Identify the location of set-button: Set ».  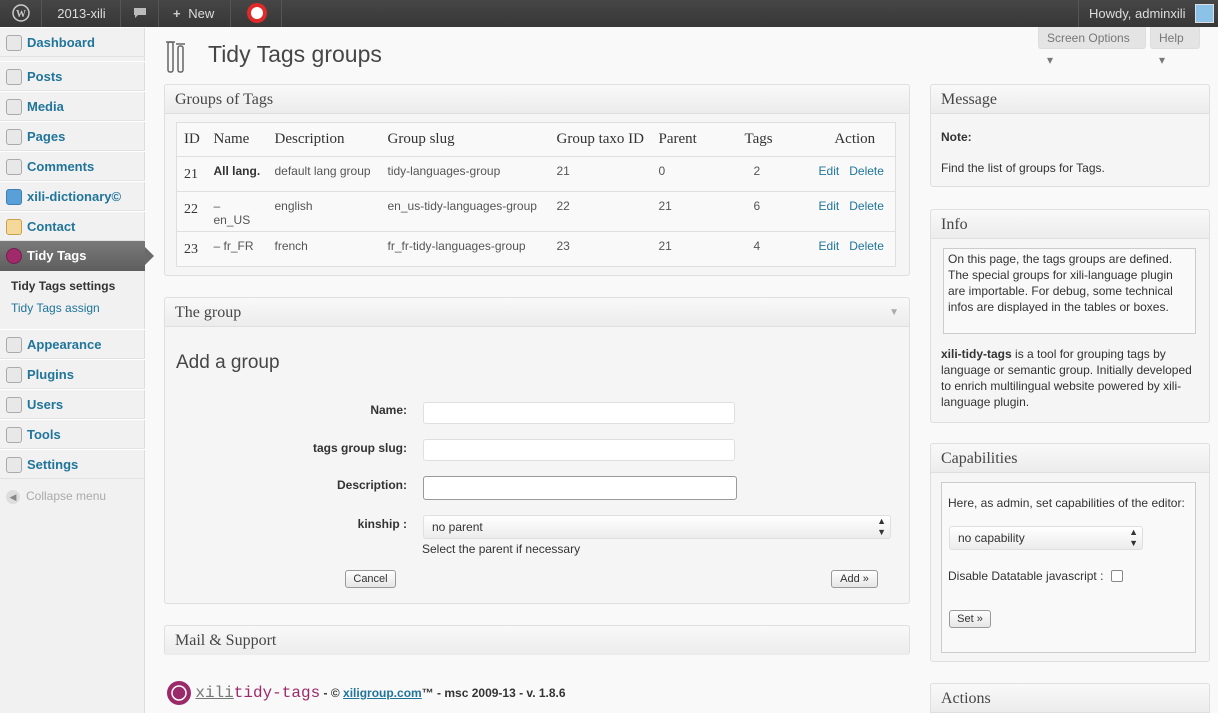
(970, 619).